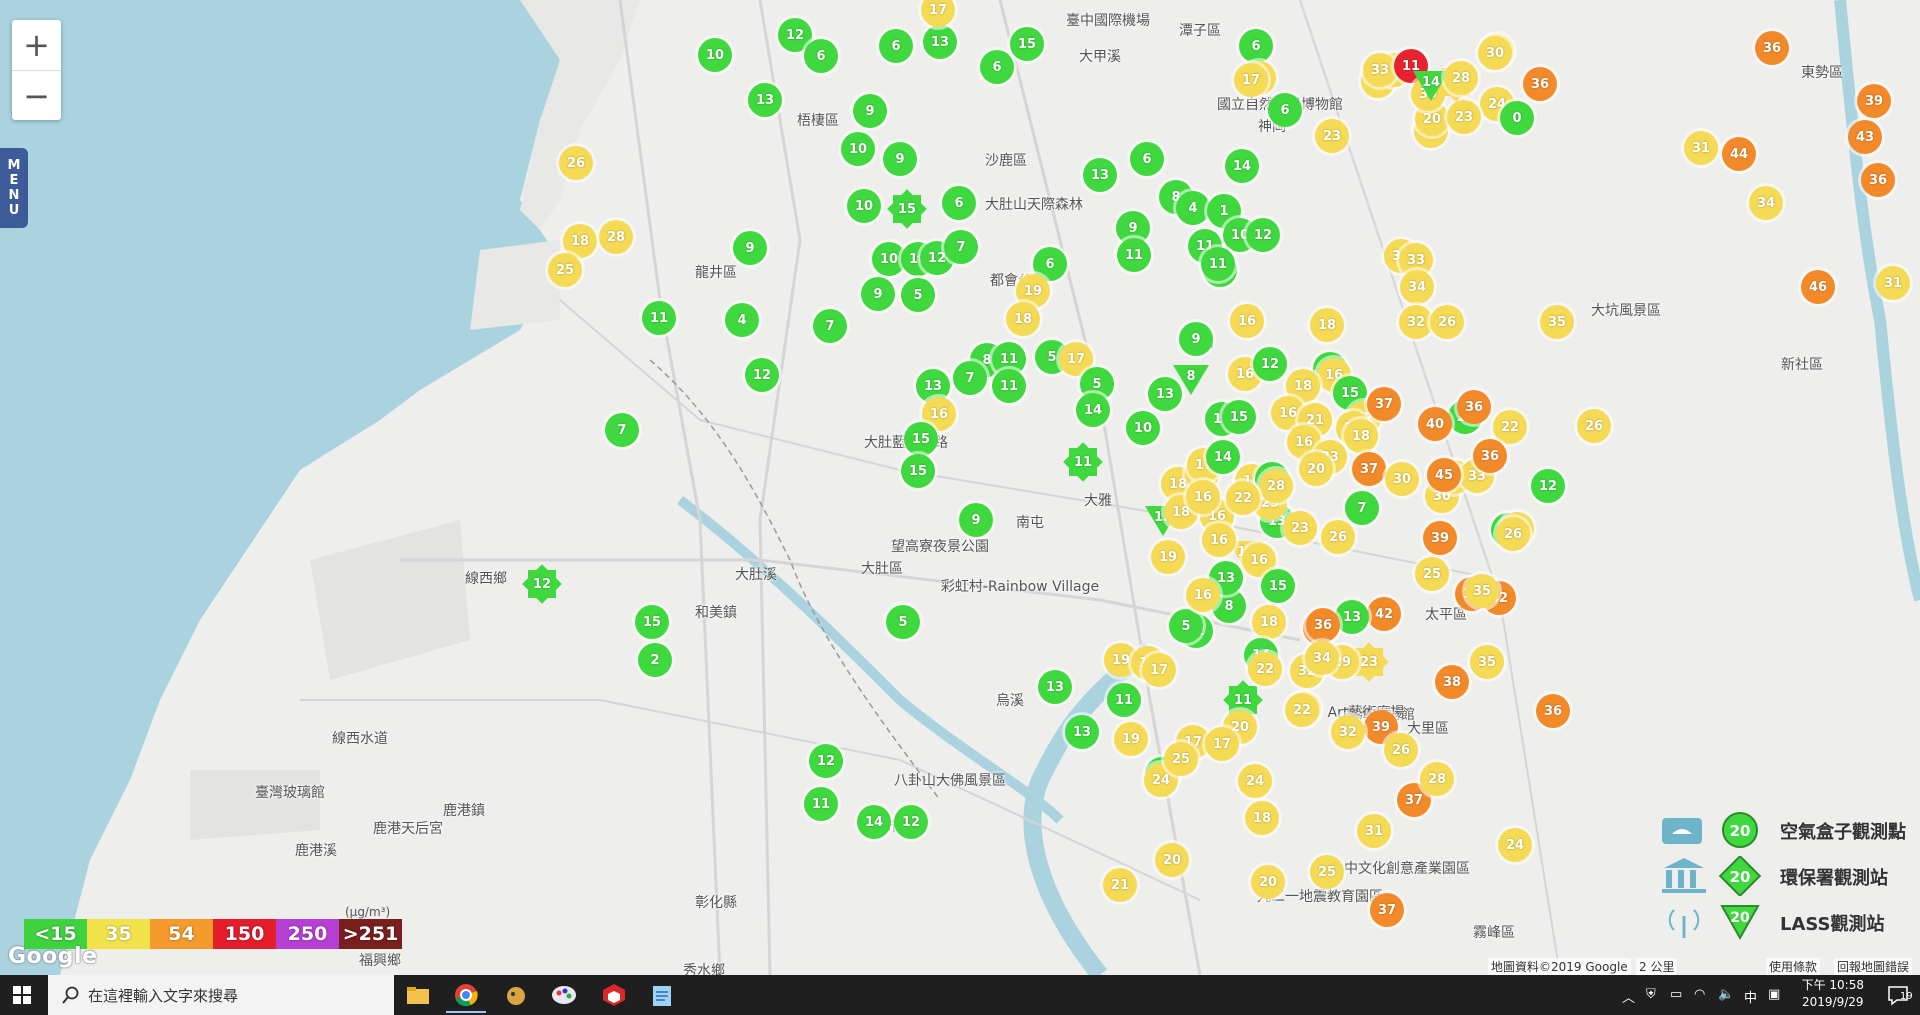 Image resolution: width=1920 pixels, height=1015 pixels. Describe the element at coordinates (1384, 614) in the screenshot. I see `pm25-station-marker: 42` at that location.